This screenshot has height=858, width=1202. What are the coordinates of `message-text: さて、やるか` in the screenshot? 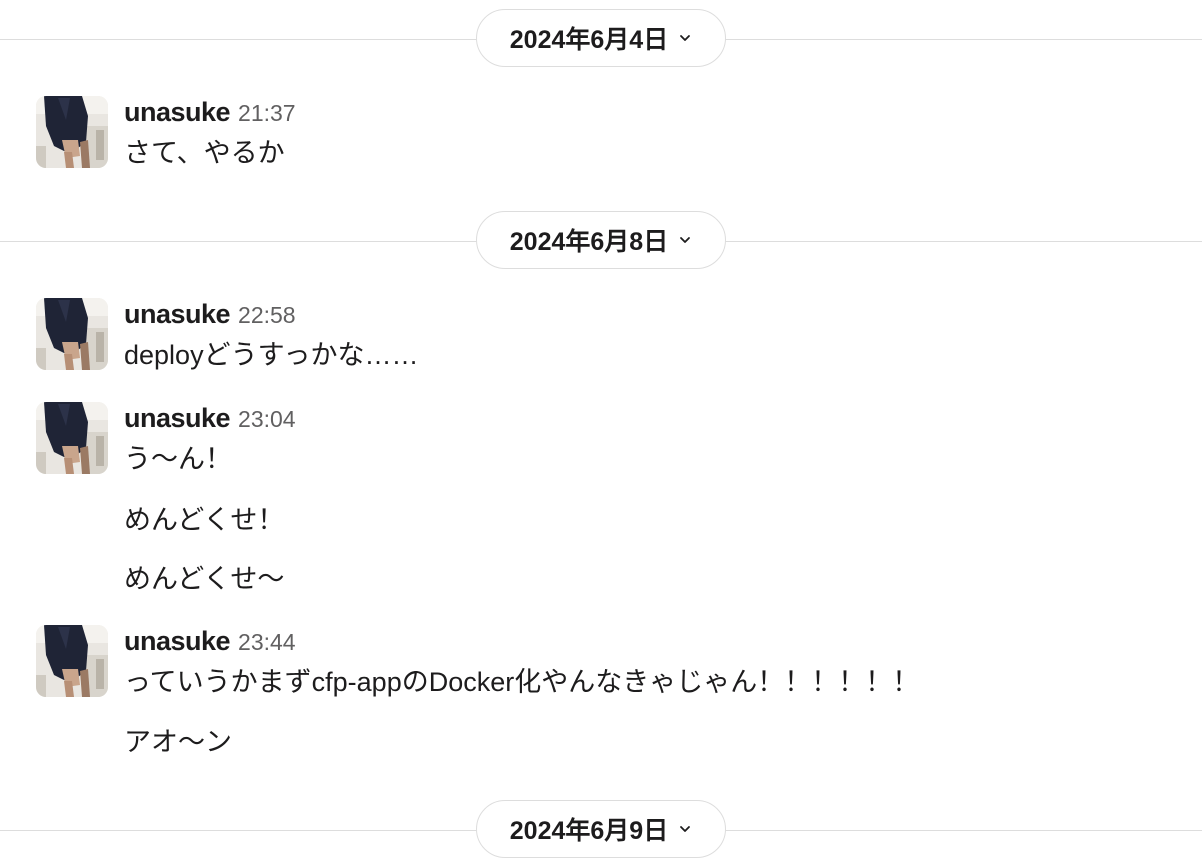 It's located at (204, 153).